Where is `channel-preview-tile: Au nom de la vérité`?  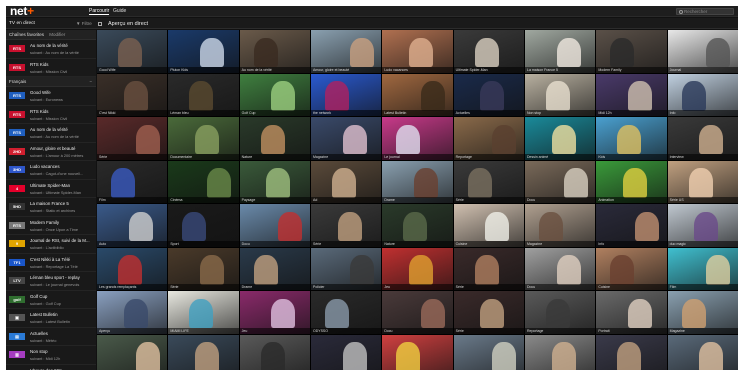
channel-preview-tile: Au nom de la vérité is located at coordinates (274, 51).